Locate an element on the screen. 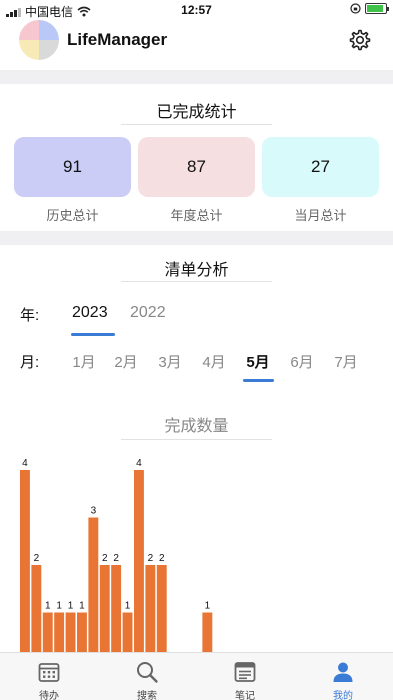 The image size is (393, 700). year-total-card: 87 is located at coordinates (196, 167).